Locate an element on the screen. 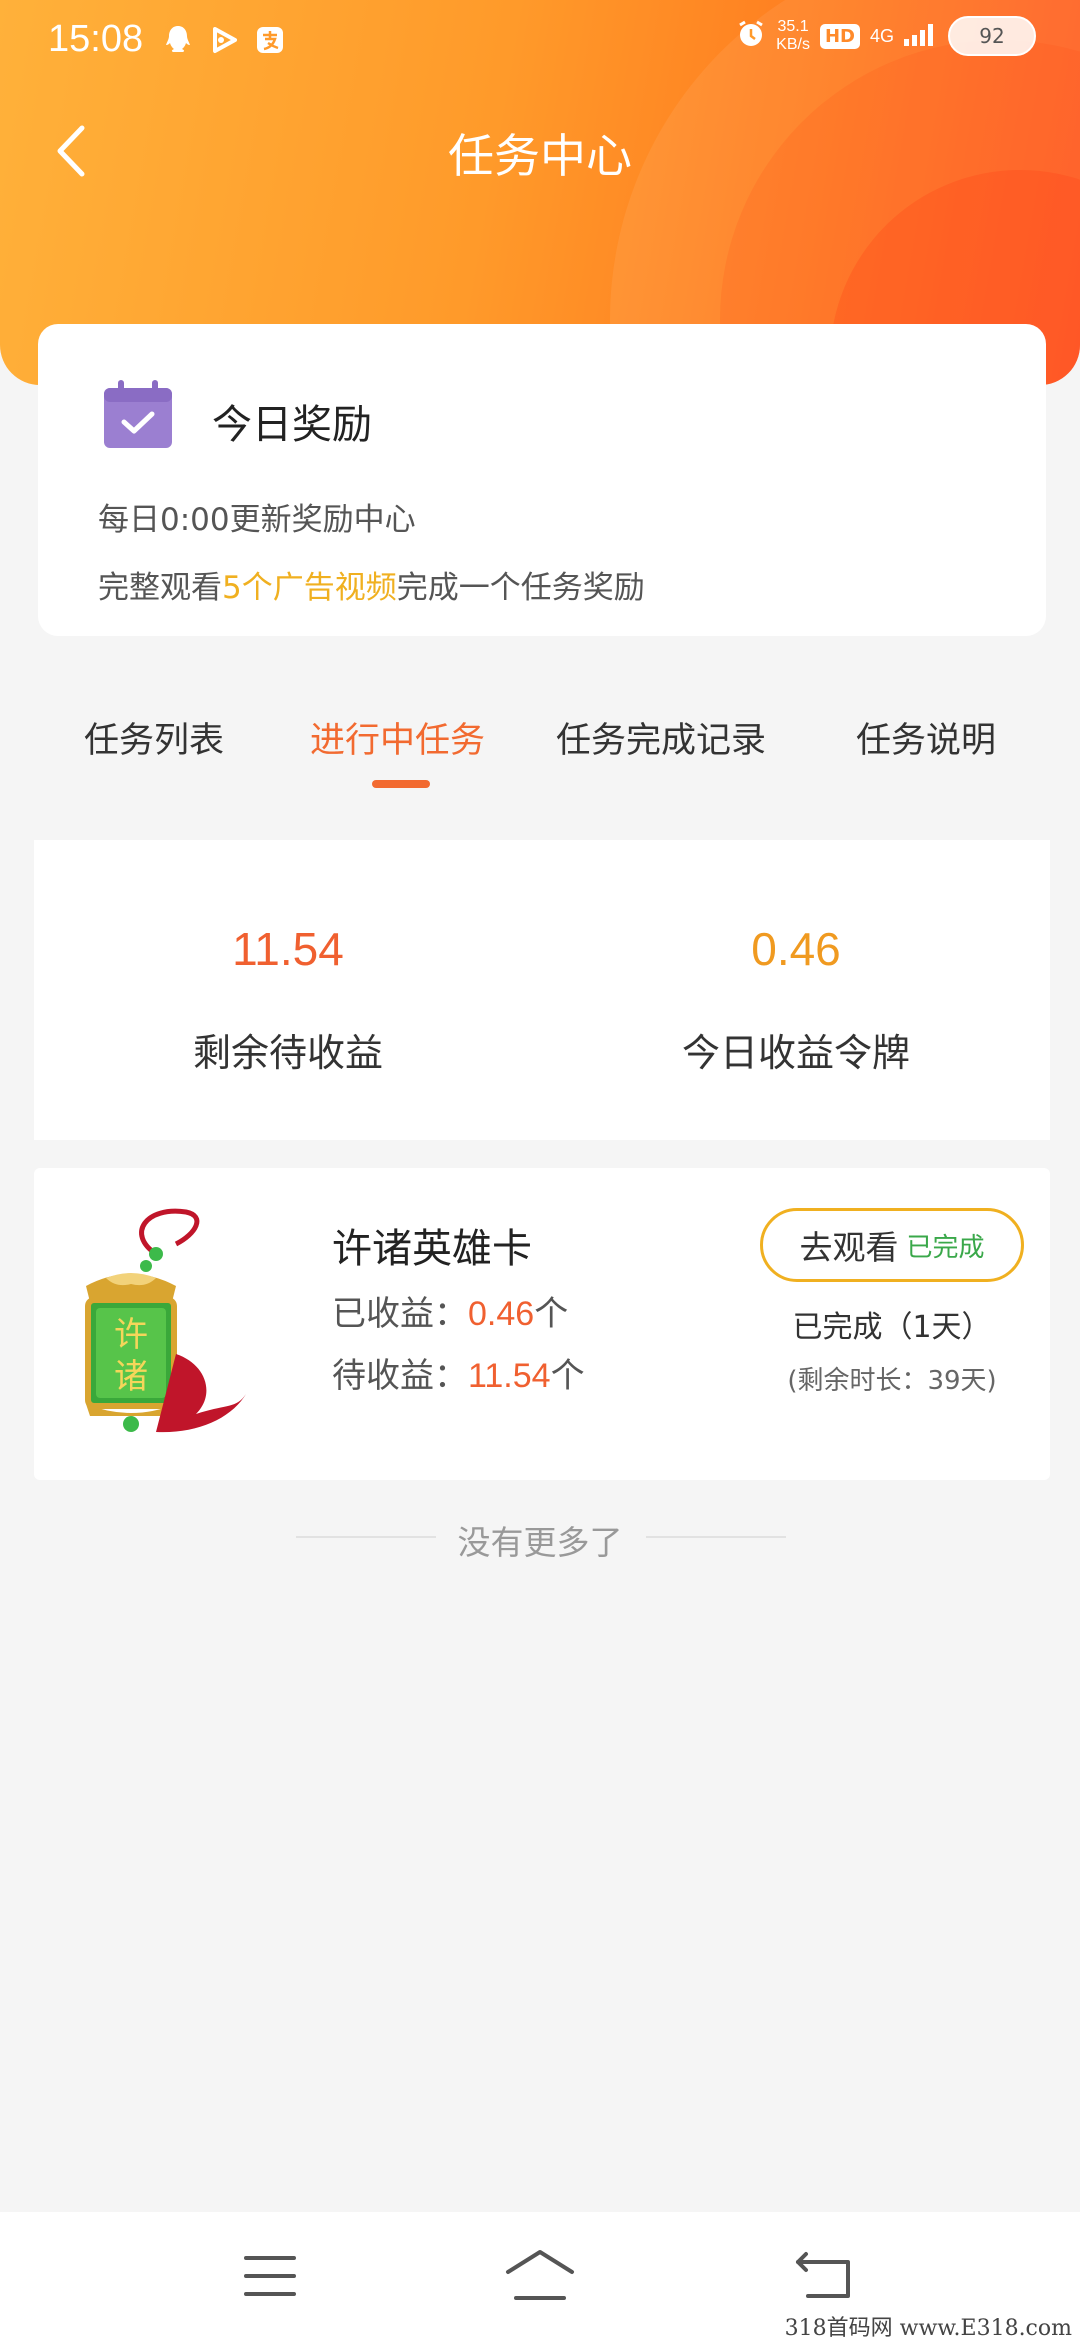 This screenshot has width=1080, height=2340. back-nav-button is located at coordinates (824, 2276).